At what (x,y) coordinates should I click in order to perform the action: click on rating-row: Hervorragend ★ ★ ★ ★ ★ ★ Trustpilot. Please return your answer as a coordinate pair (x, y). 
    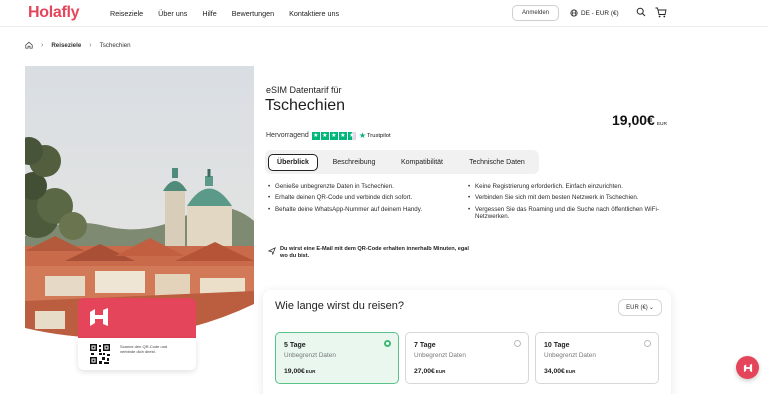
    Looking at the image, I should click on (328, 135).